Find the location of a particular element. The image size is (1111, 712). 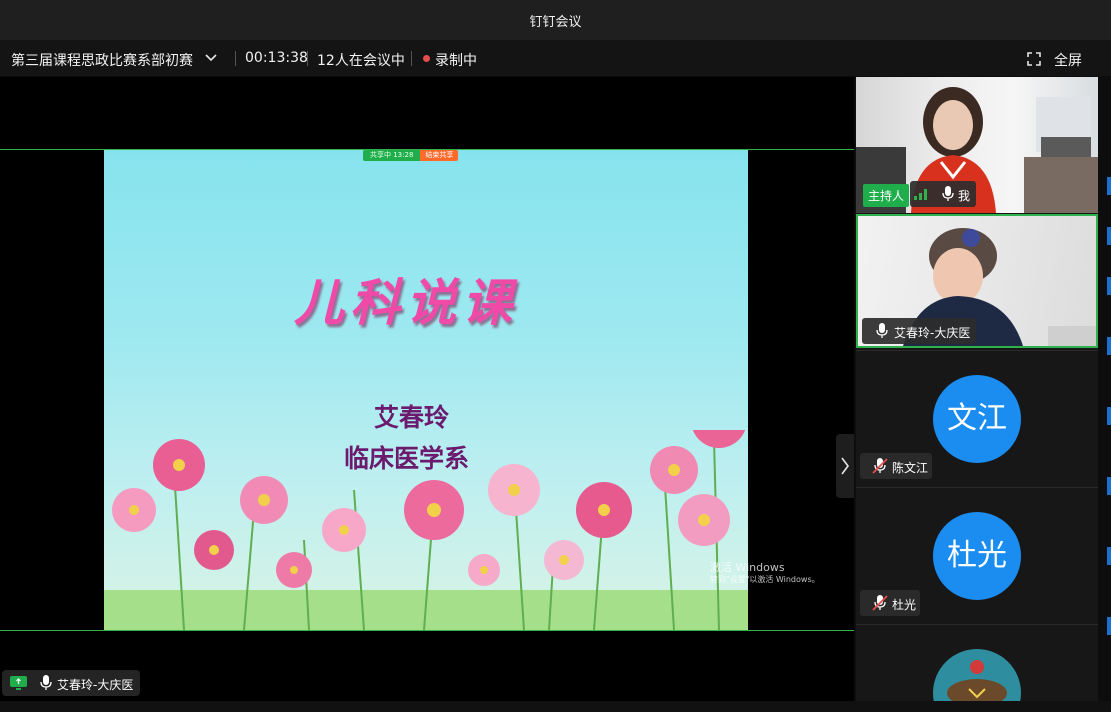

window-title: 钉钉会议 is located at coordinates (555, 22).